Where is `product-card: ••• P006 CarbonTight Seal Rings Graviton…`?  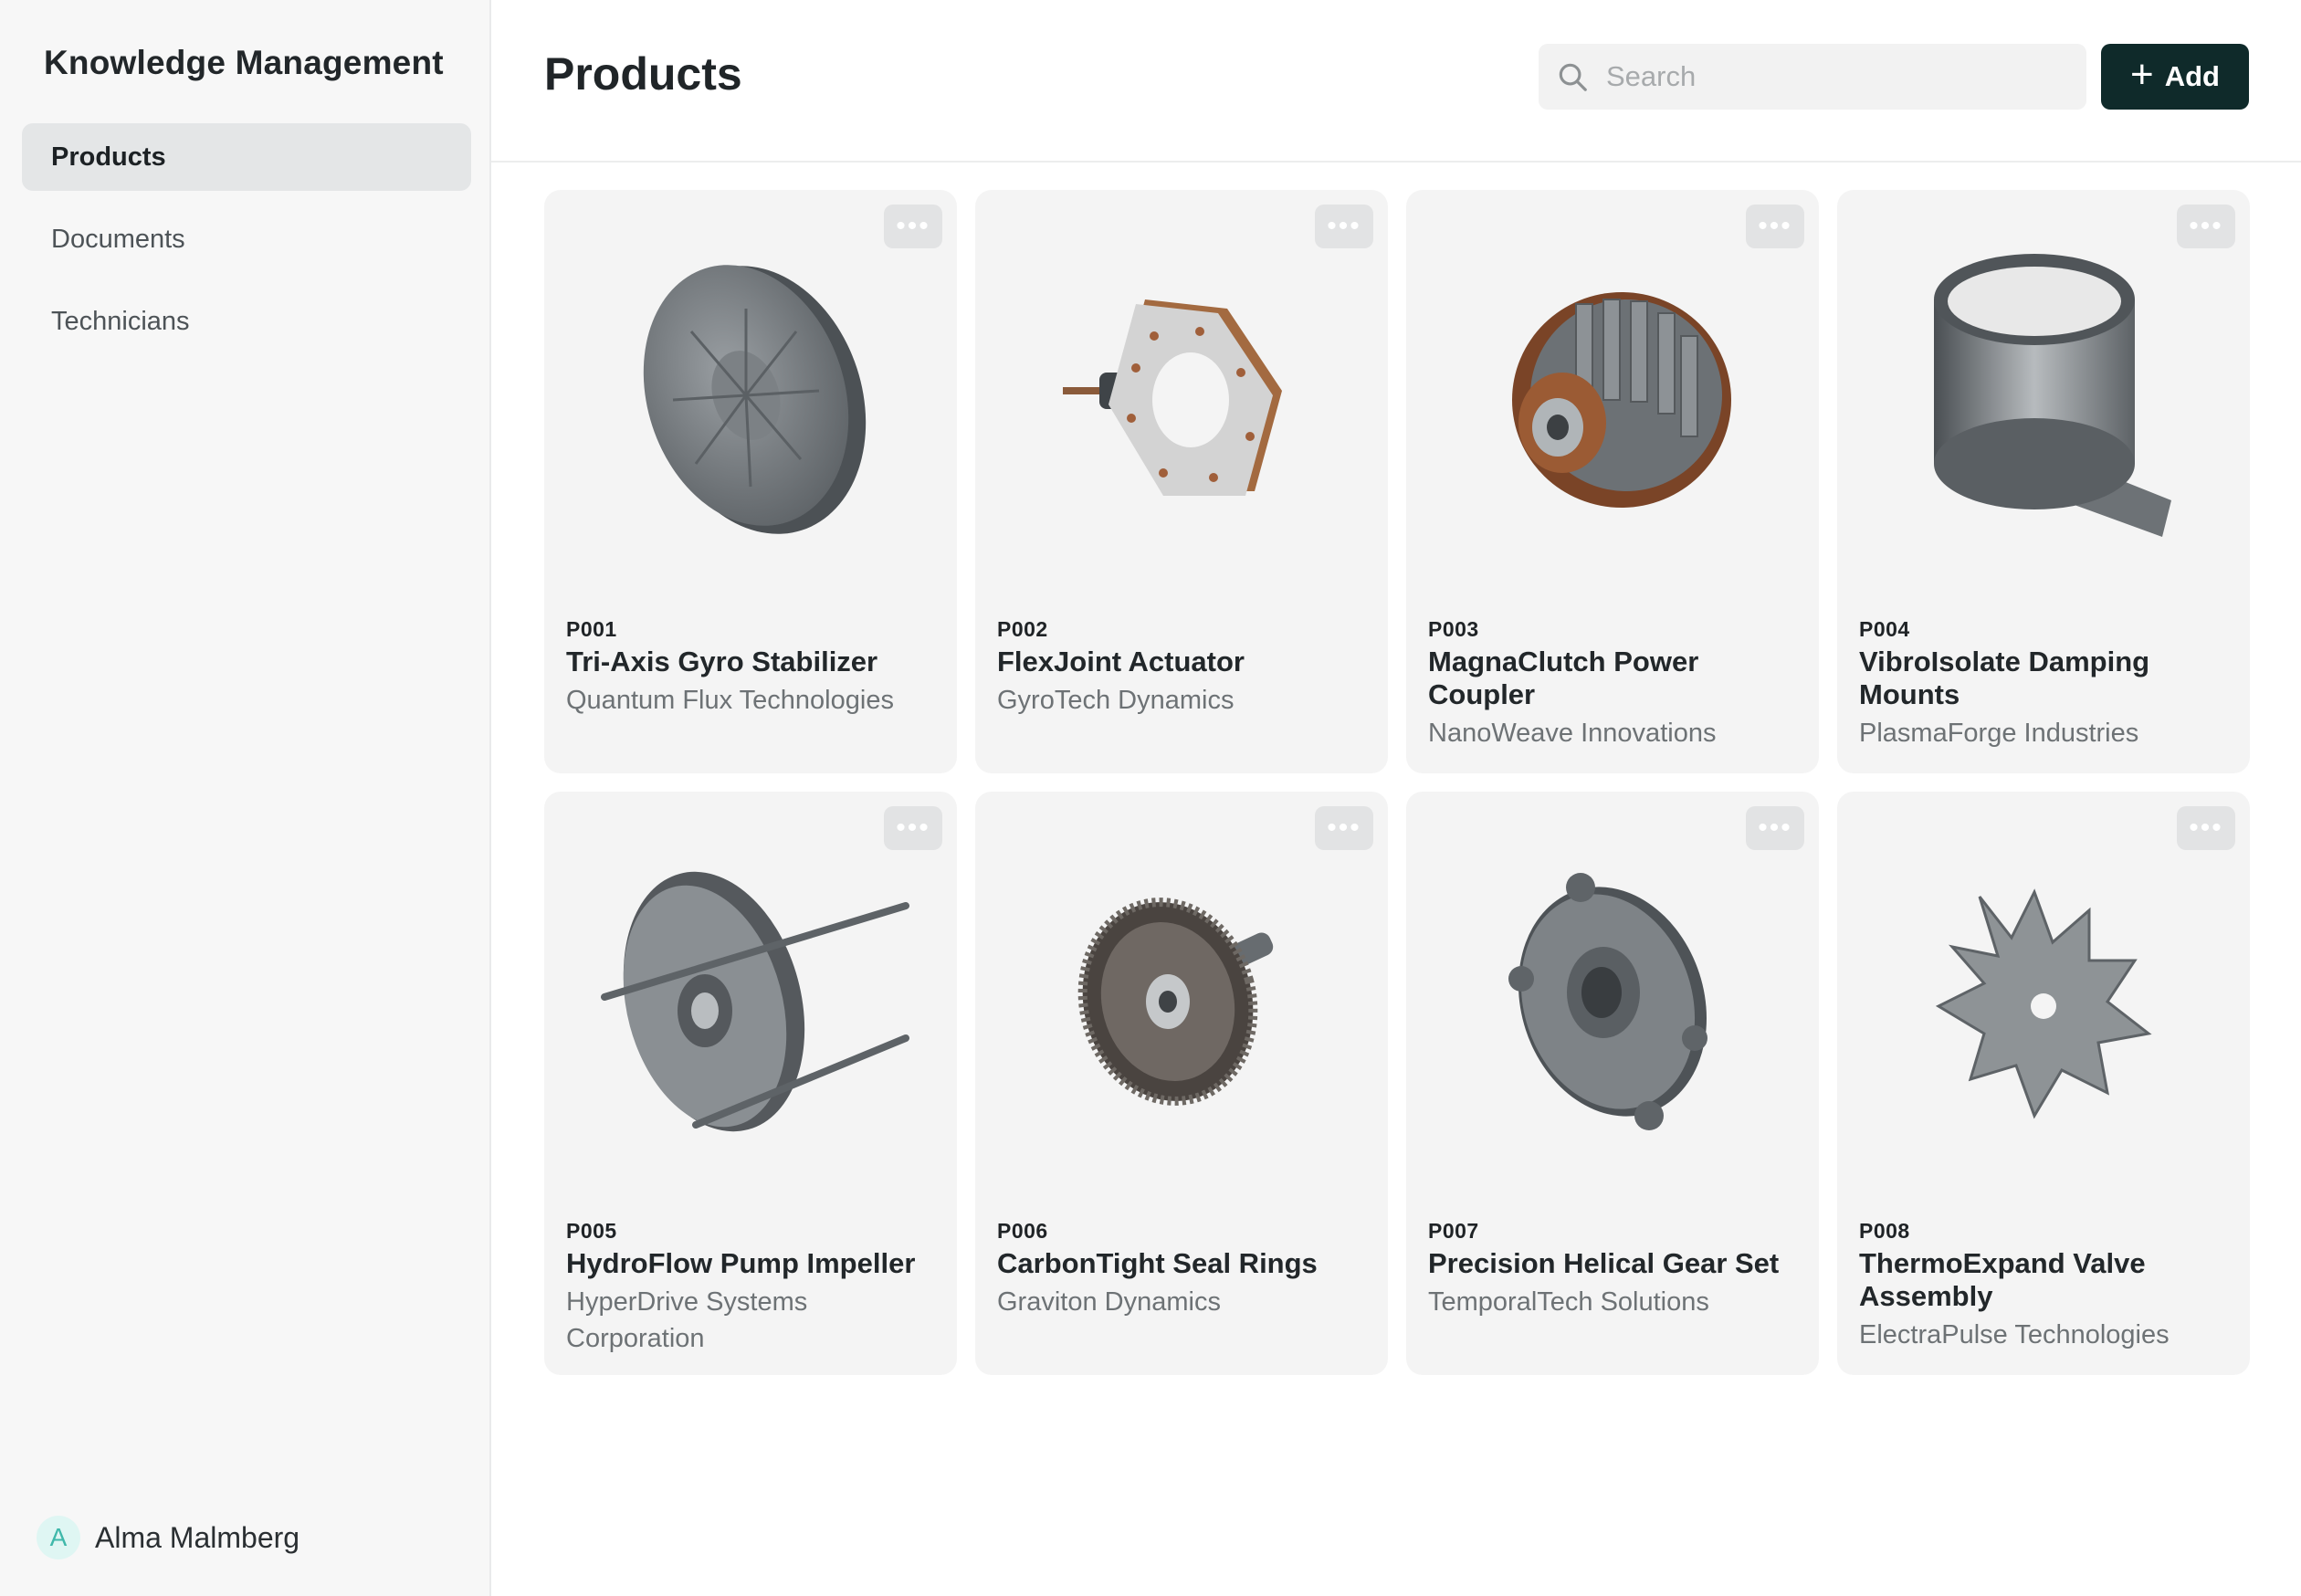
product-card: ••• P006 CarbonTight Seal Rings Graviton… is located at coordinates (1181, 1083).